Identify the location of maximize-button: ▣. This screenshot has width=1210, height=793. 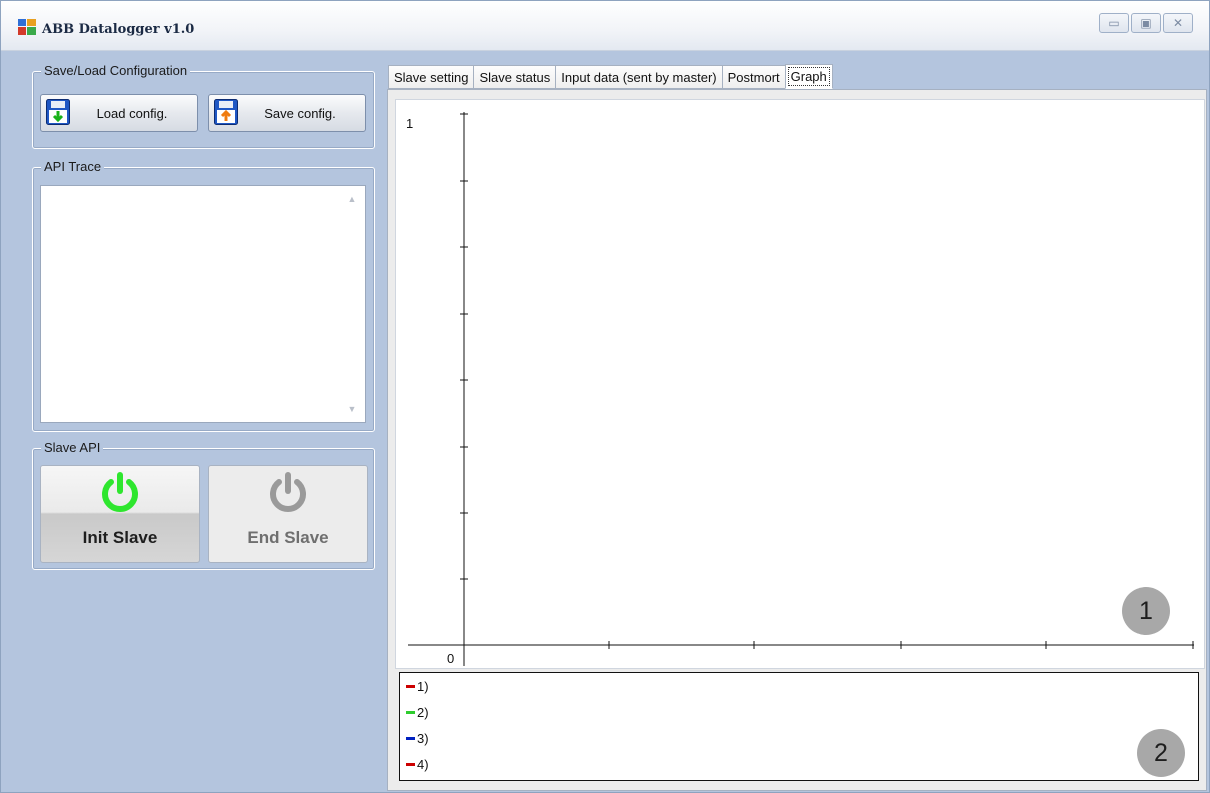
(1146, 23).